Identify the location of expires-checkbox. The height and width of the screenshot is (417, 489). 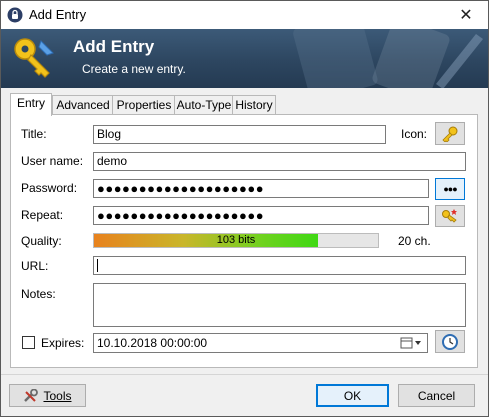
(28, 342).